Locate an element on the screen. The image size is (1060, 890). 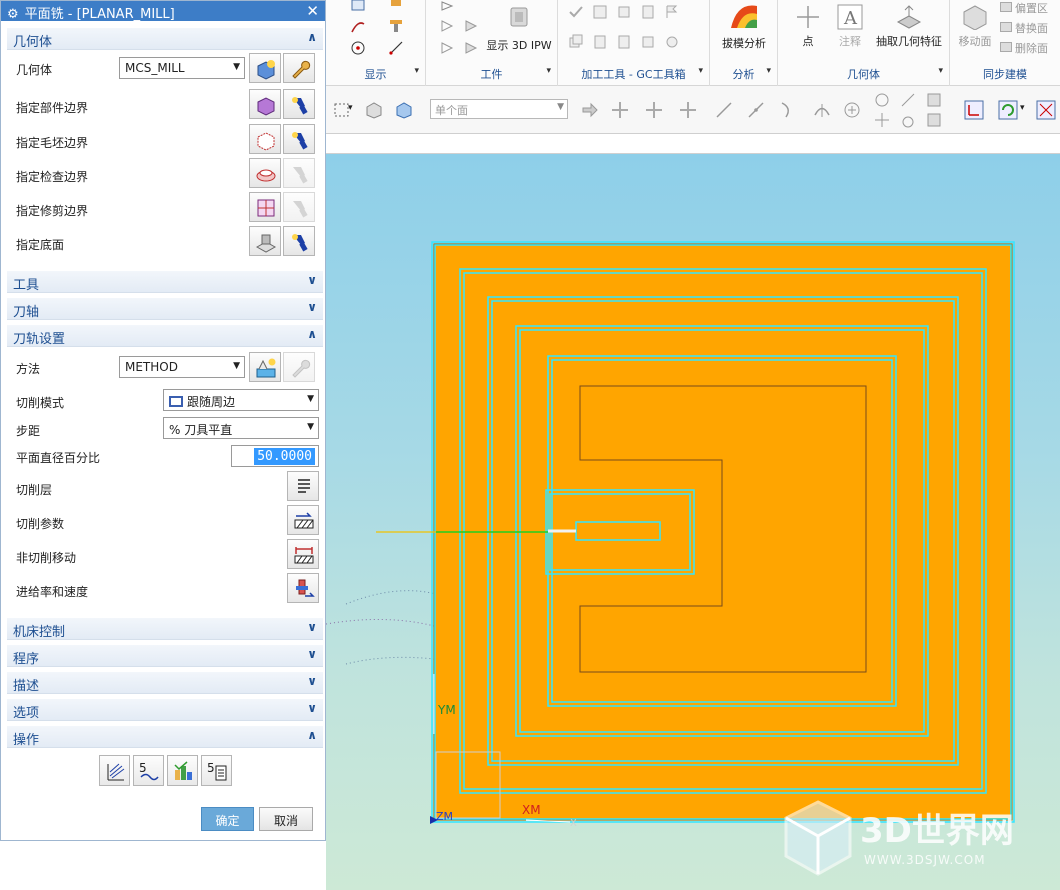
blank-boundary-show-button is located at coordinates (299, 139).